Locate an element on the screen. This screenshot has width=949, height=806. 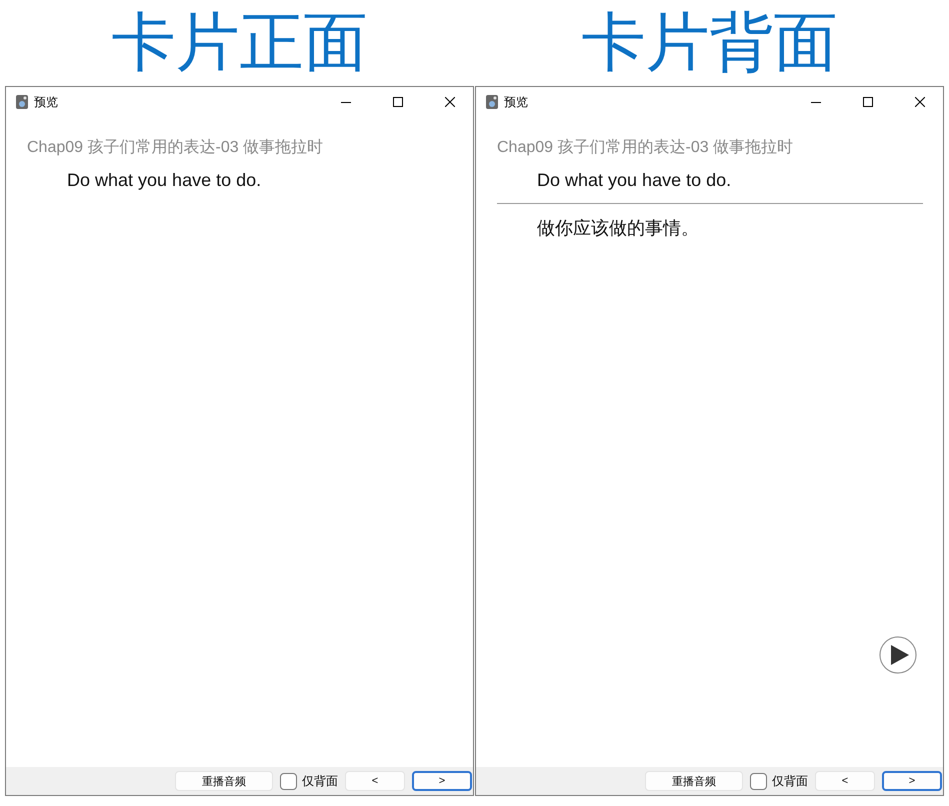
play-button is located at coordinates (898, 655).